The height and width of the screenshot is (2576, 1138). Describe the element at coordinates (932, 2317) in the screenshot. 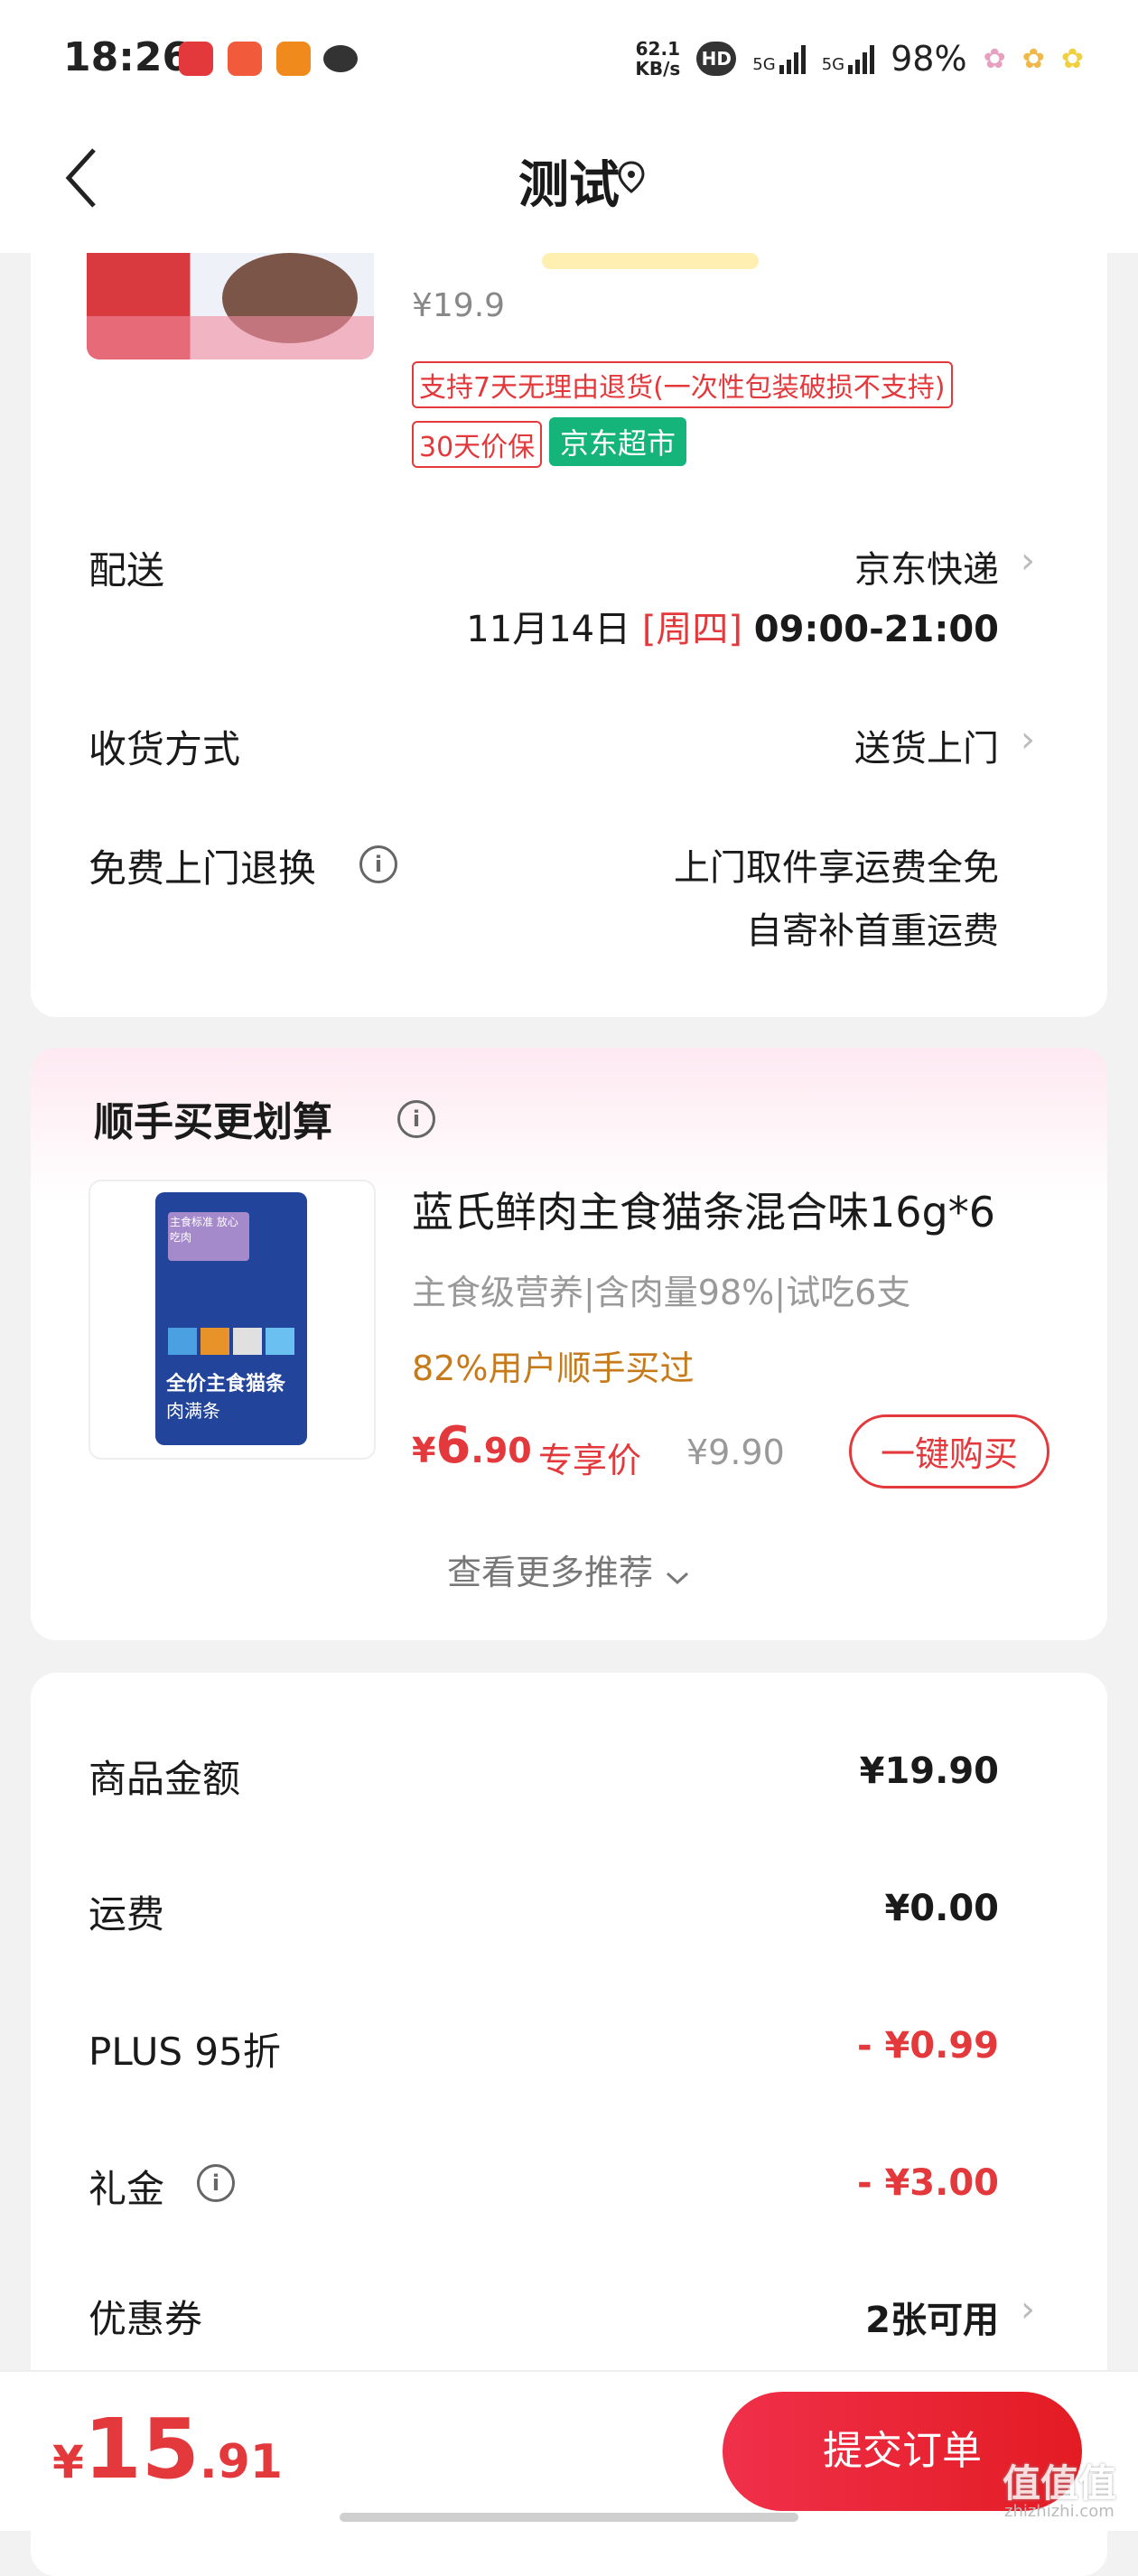

I see `summary-coupon-value: 2张可用` at that location.